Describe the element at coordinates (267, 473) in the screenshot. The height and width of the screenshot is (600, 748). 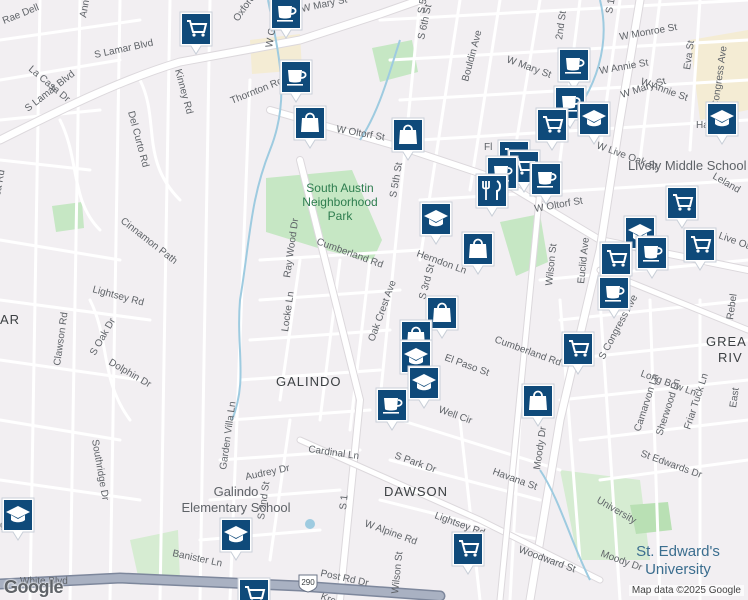
I see `street-label: Audrey Dr` at that location.